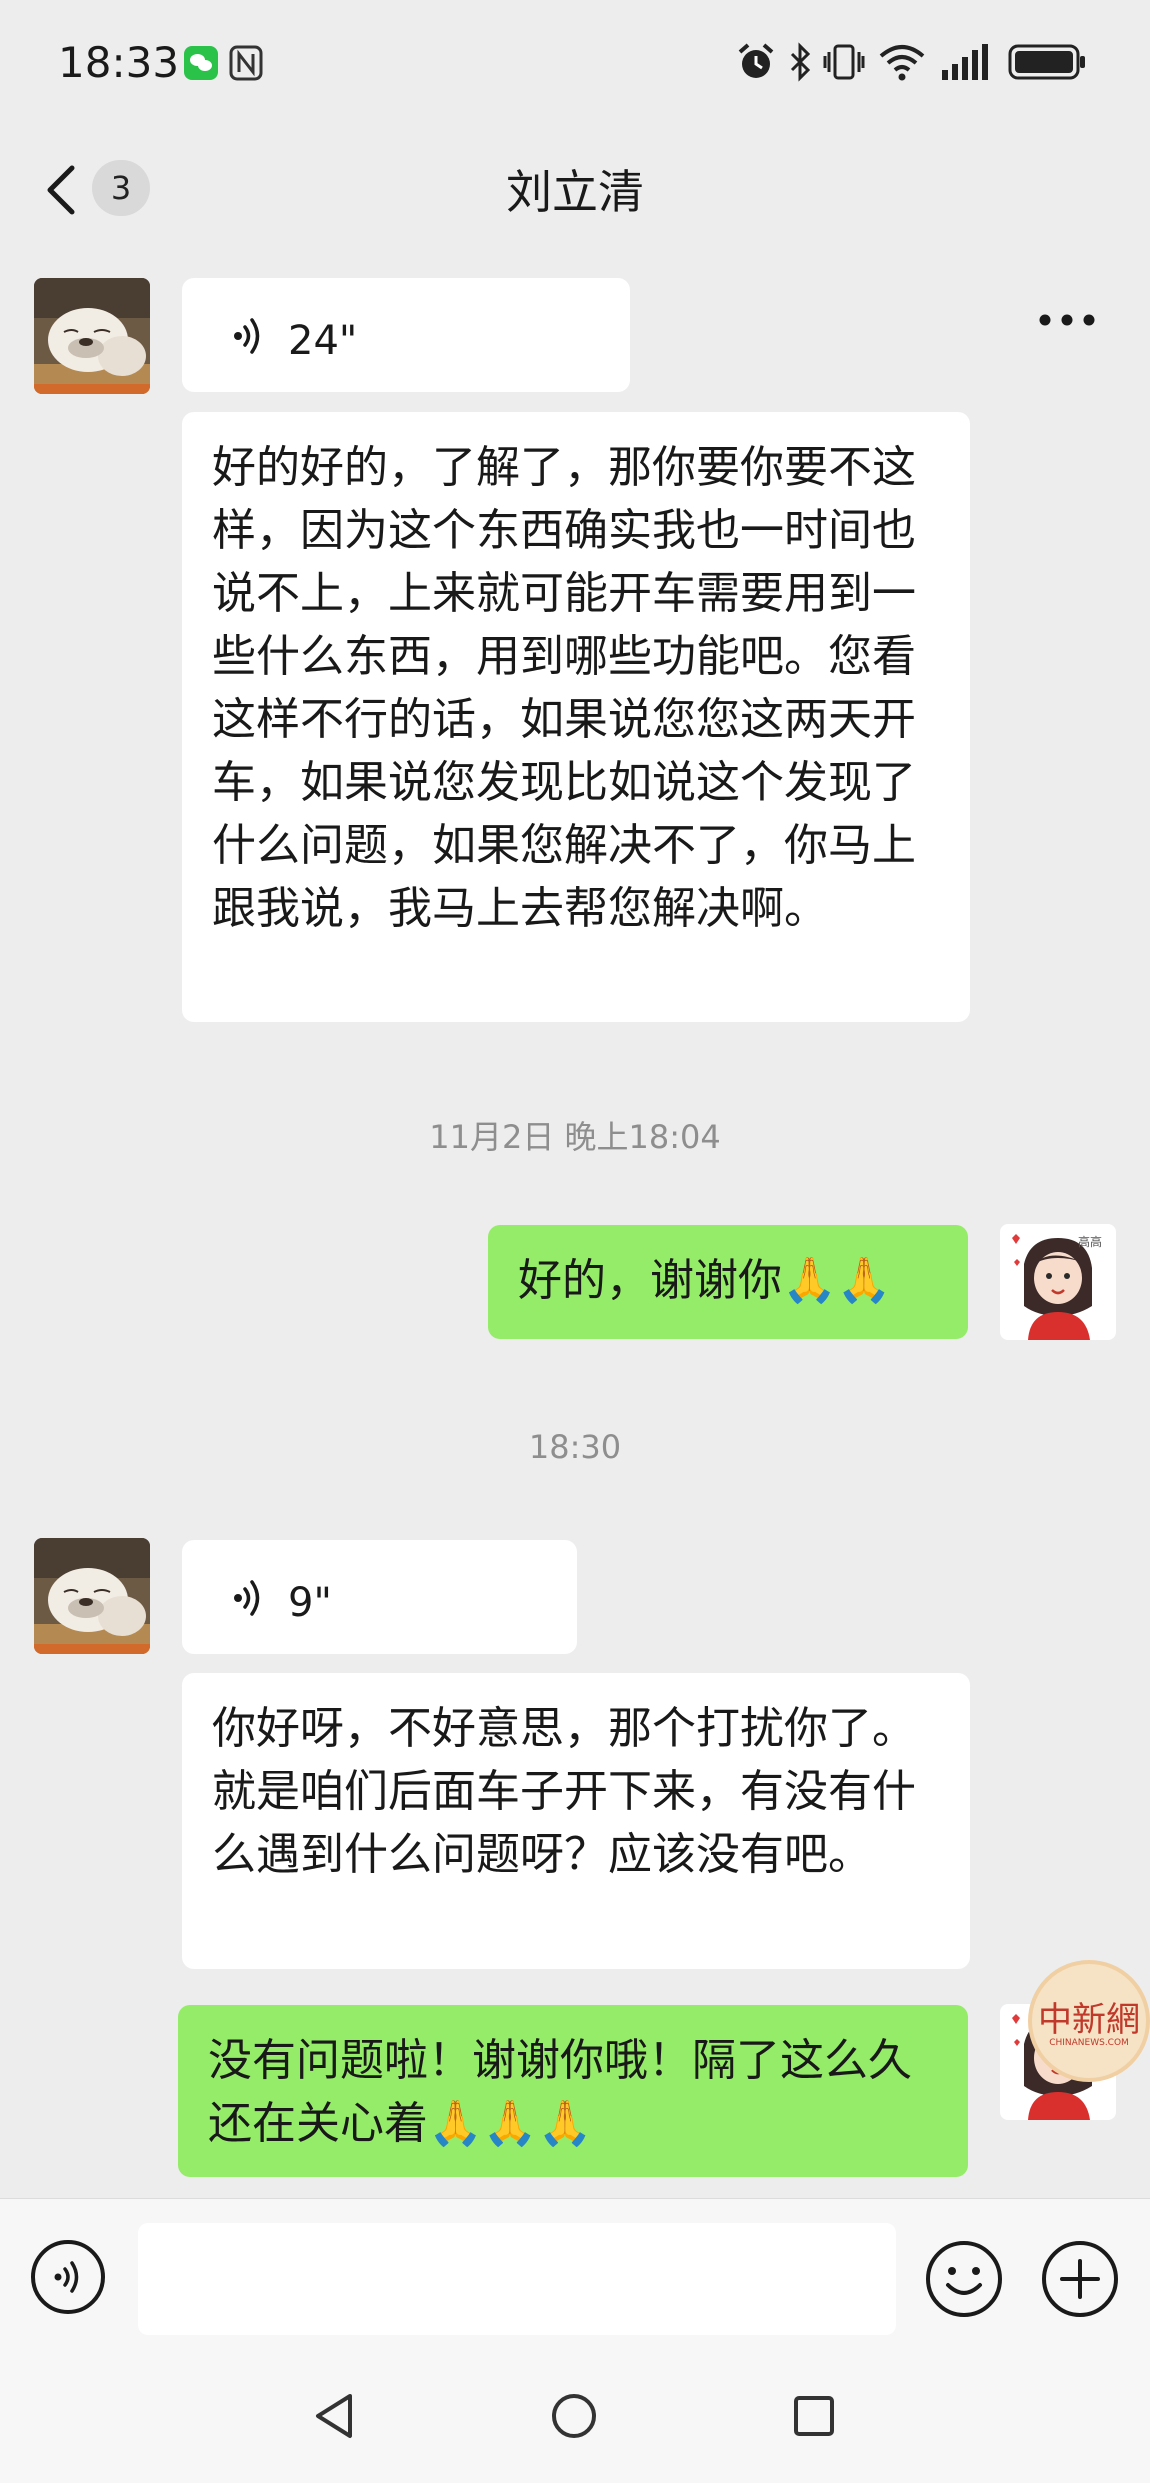 The image size is (1150, 2483). I want to click on input-bar, so click(575, 2273).